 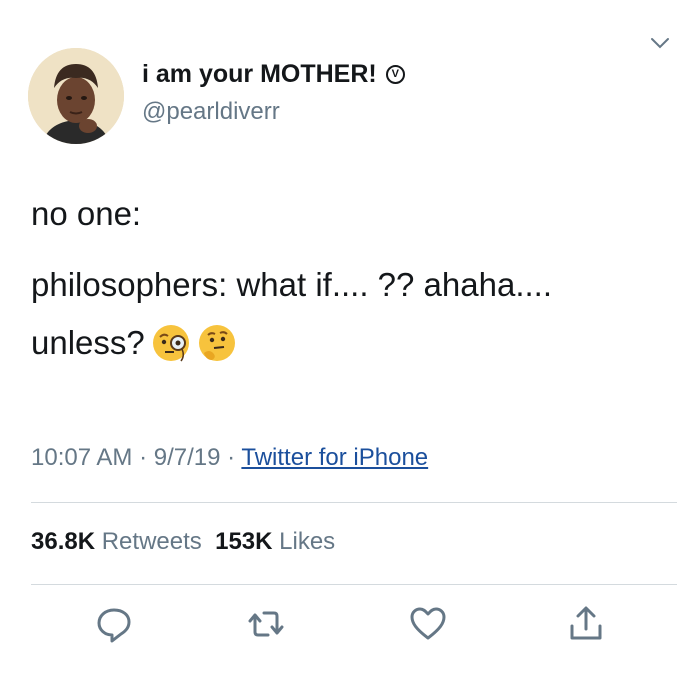 I want to click on chevron-down-icon, so click(x=660, y=43).